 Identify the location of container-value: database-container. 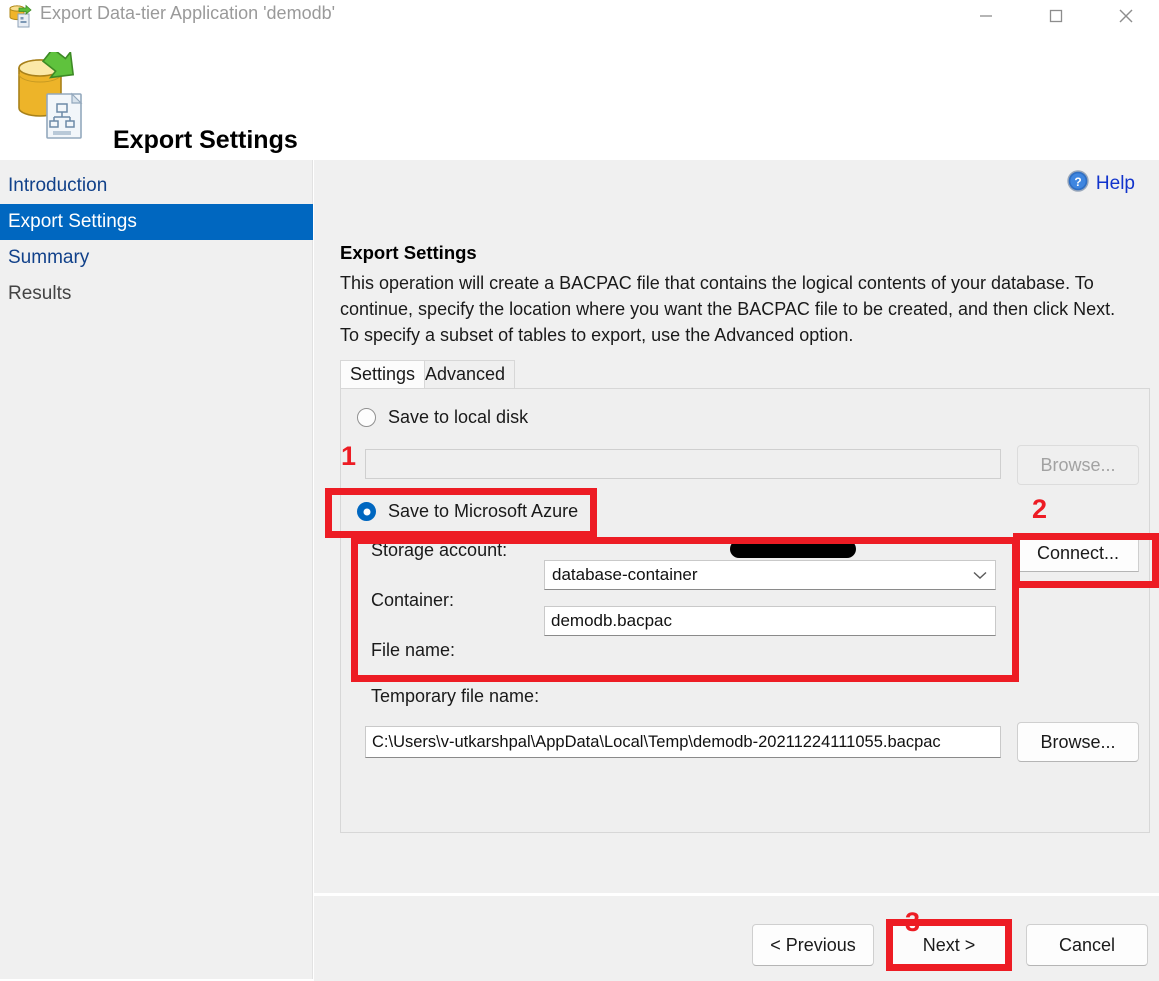
(625, 574).